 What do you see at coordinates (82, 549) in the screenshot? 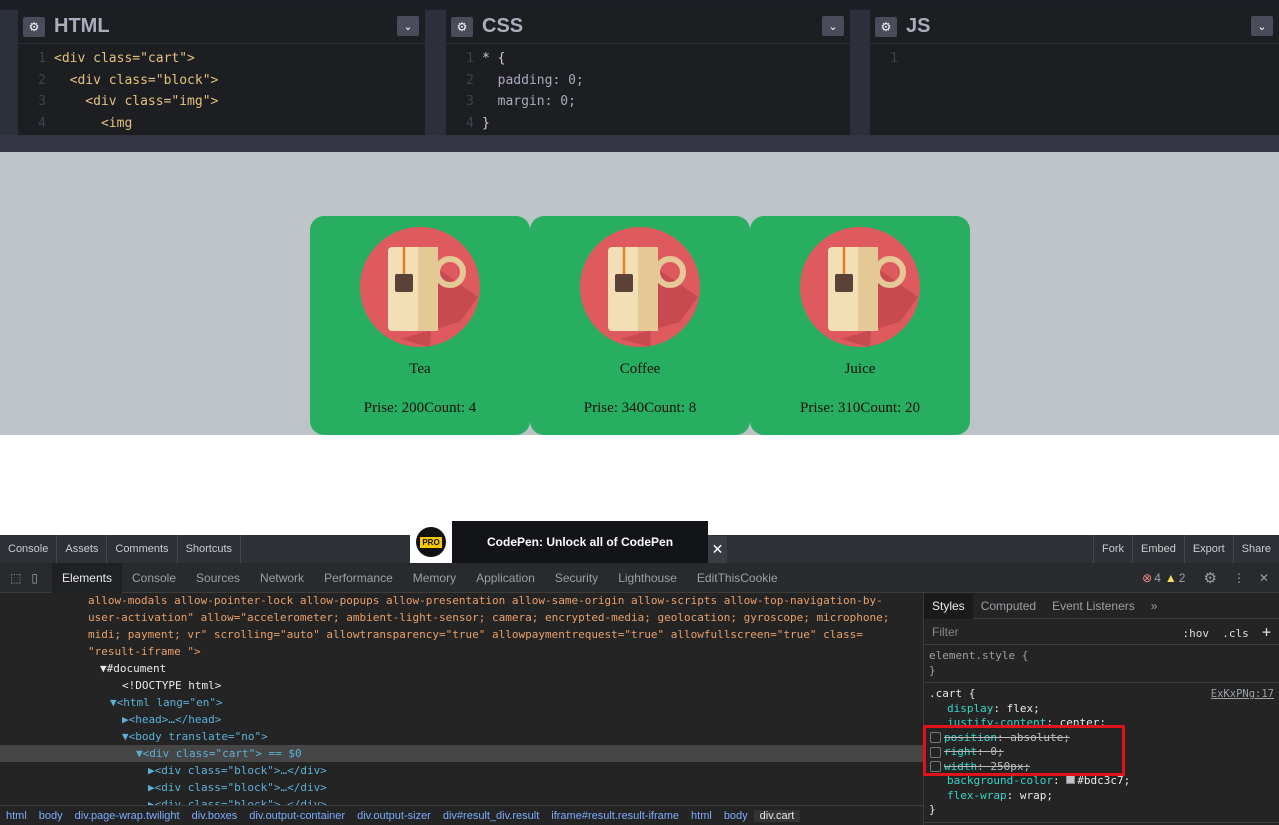
I see `assets-button: Assets` at bounding box center [82, 549].